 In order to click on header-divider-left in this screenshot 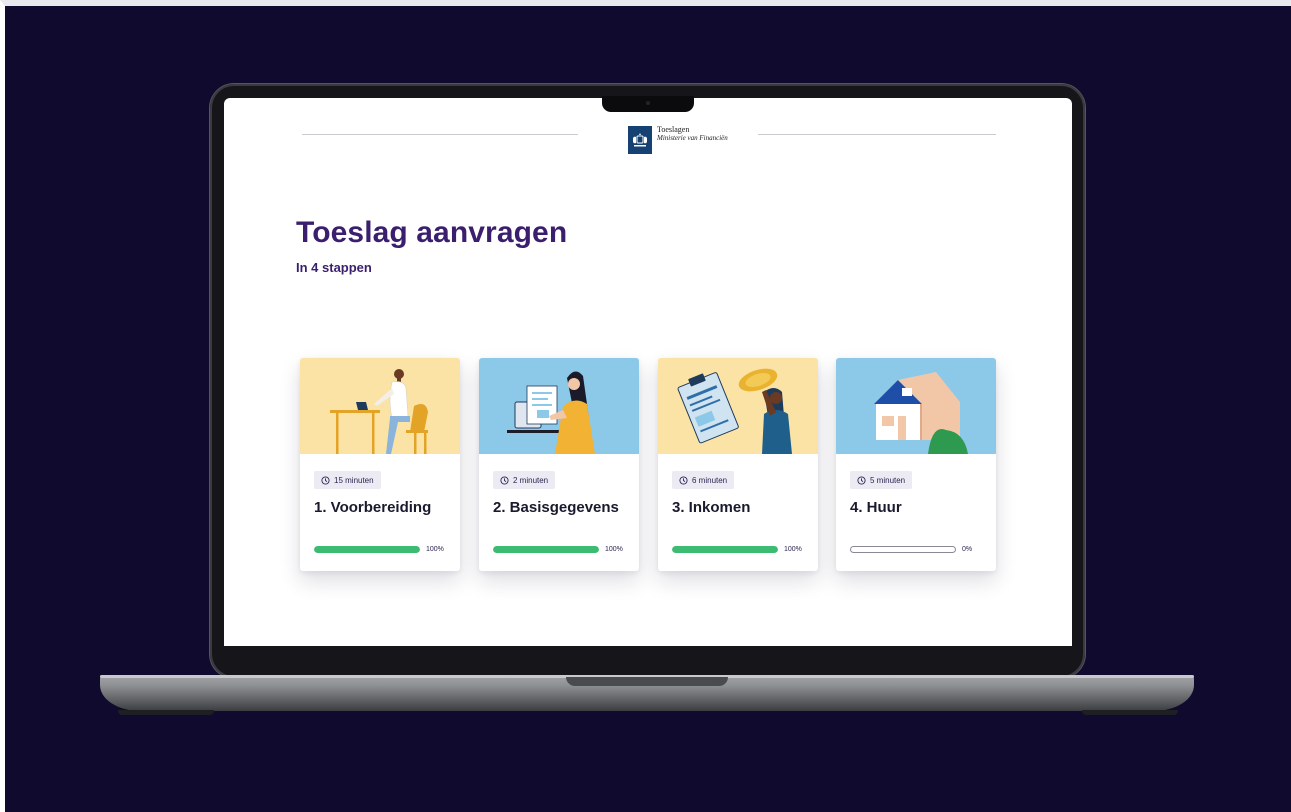, I will do `click(440, 134)`.